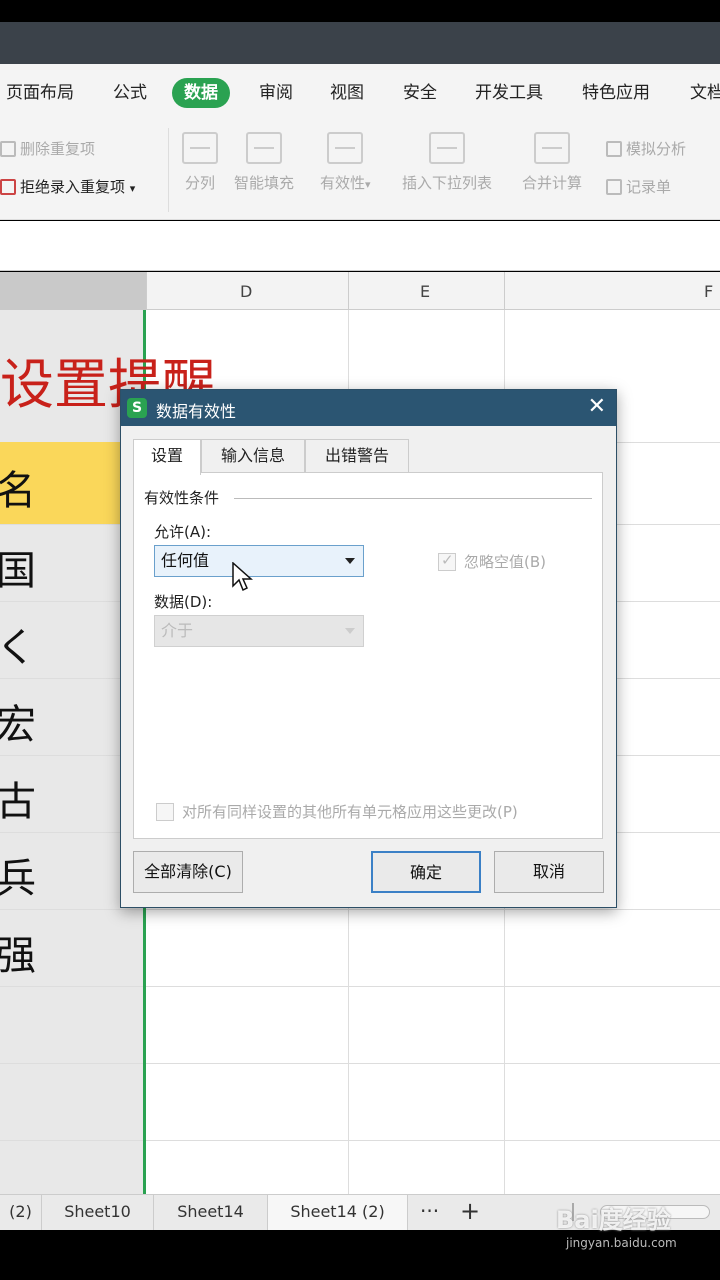 The image size is (720, 1280). Describe the element at coordinates (168, 170) in the screenshot. I see `toolbar-separator` at that location.